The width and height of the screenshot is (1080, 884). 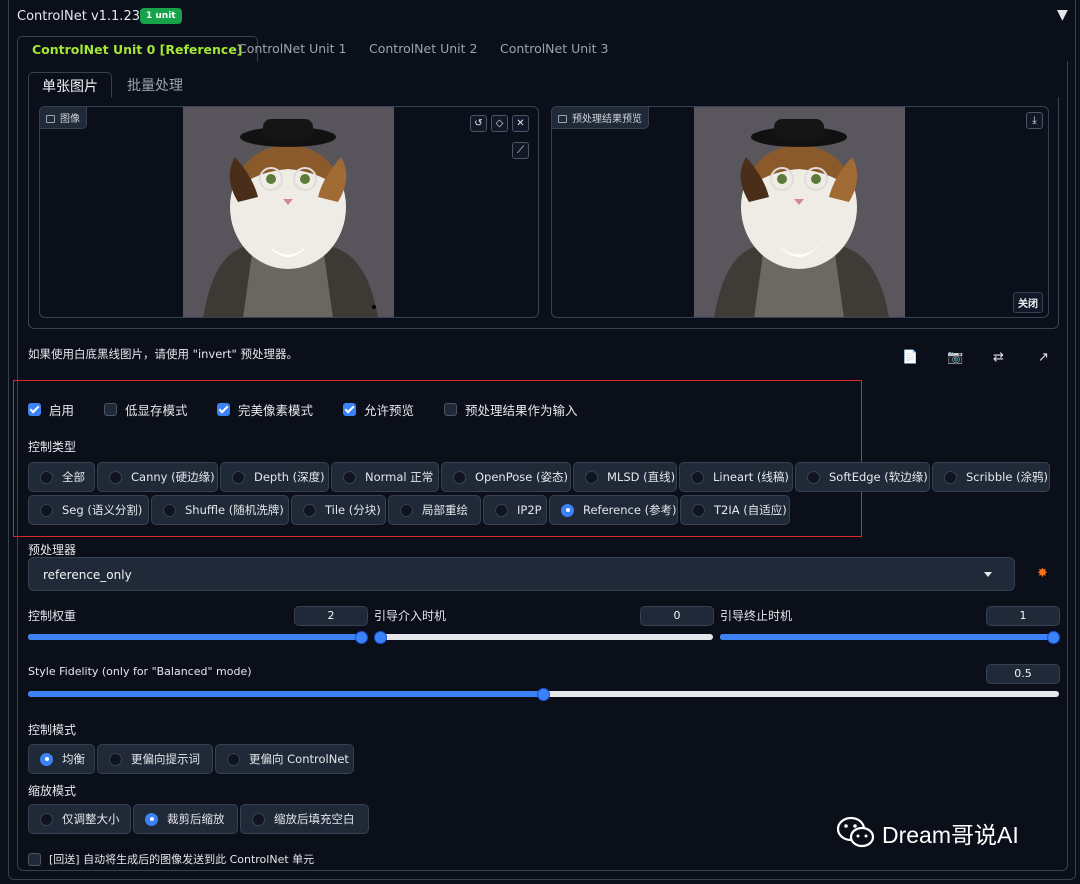 What do you see at coordinates (799, 212) in the screenshot?
I see `preview-image` at bounding box center [799, 212].